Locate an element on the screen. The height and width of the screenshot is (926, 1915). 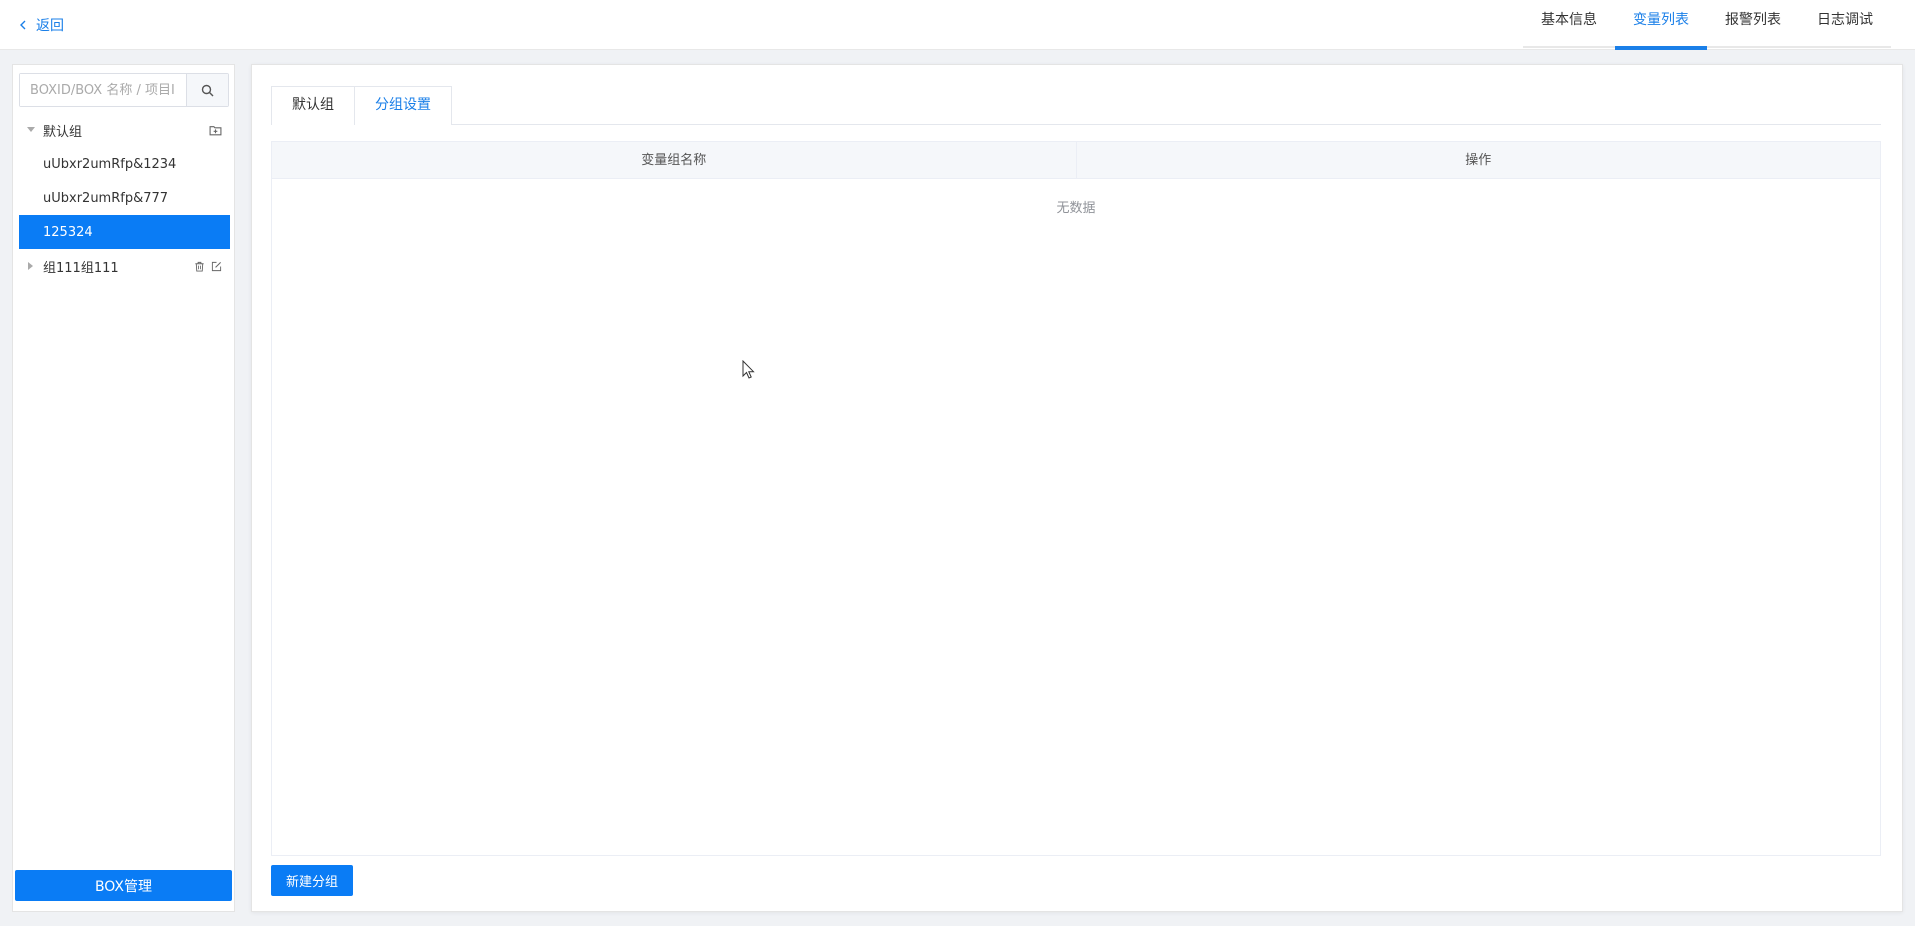
tree-group-label: 默认组 is located at coordinates (63, 132).